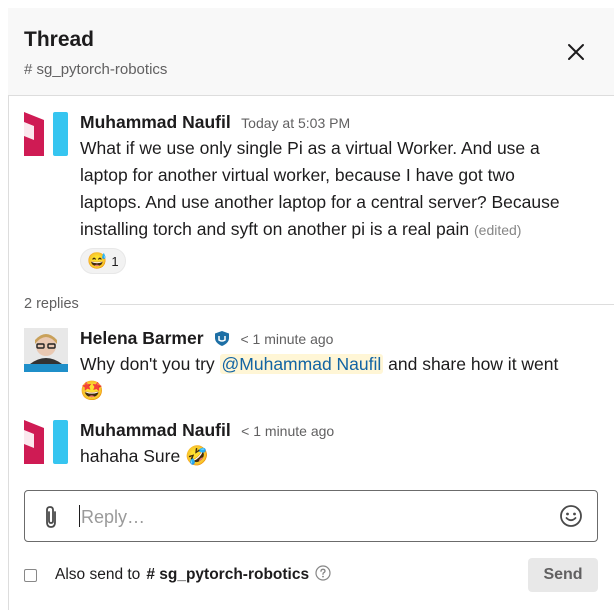  Describe the element at coordinates (98, 574) in the screenshot. I see `also-send-label: Also send to` at that location.